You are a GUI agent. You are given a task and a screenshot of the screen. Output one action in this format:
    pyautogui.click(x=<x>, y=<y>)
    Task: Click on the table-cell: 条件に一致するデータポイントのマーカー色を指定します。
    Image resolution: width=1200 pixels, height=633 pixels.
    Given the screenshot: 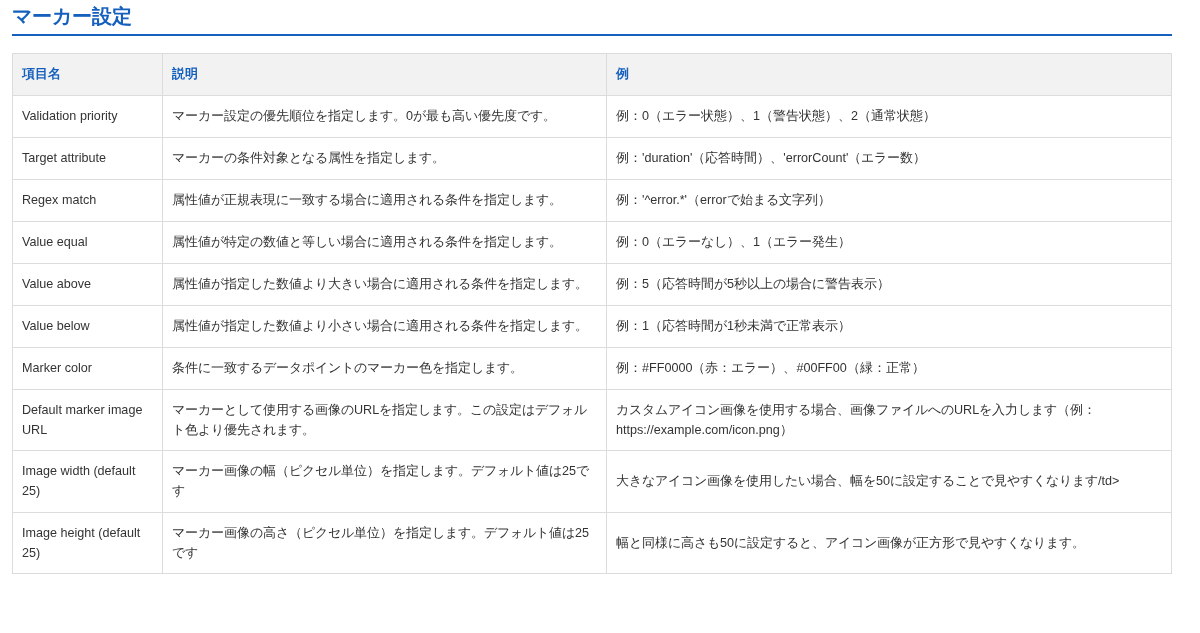 What is the action you would take?
    pyautogui.click(x=384, y=368)
    